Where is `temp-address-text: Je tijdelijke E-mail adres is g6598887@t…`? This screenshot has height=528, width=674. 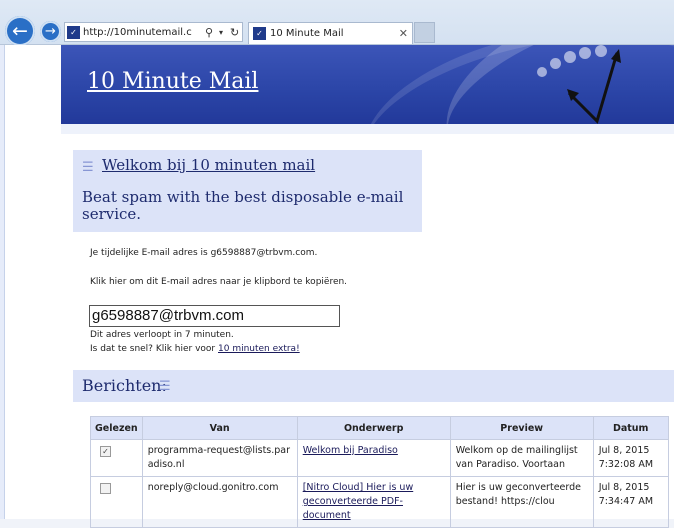
temp-address-text: Je tijdelijke E-mail adres is g6598887@t… is located at coordinates (204, 253).